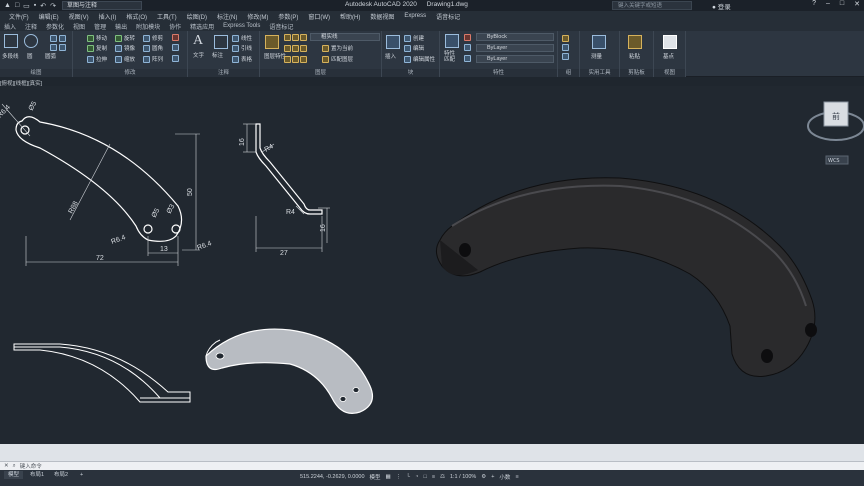  Describe the element at coordinates (121, 26) in the screenshot. I see `ribbon-tab: 输出` at that location.